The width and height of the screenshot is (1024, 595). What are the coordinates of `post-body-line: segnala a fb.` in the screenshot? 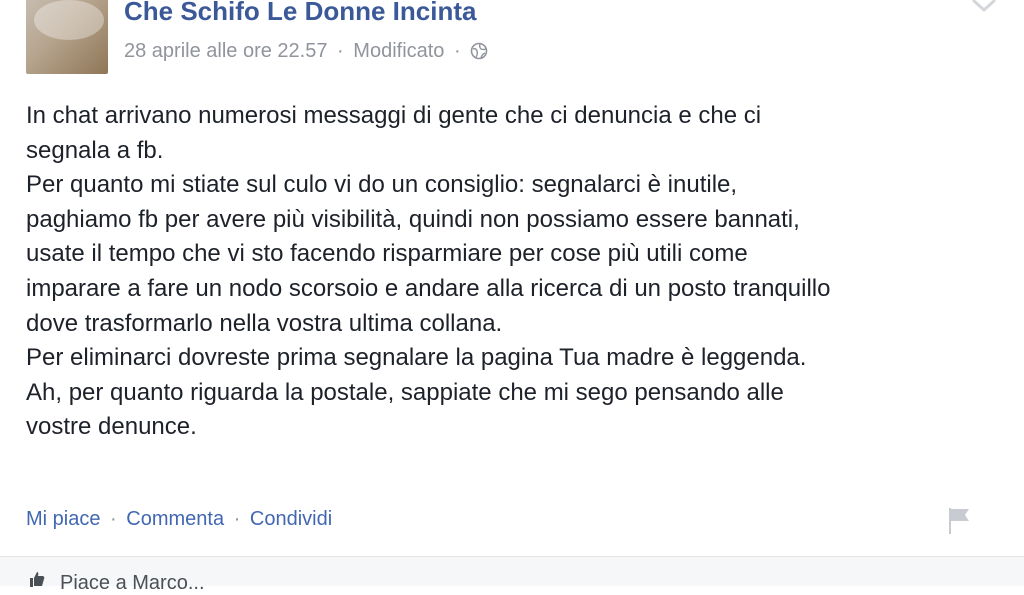 It's located at (95, 150).